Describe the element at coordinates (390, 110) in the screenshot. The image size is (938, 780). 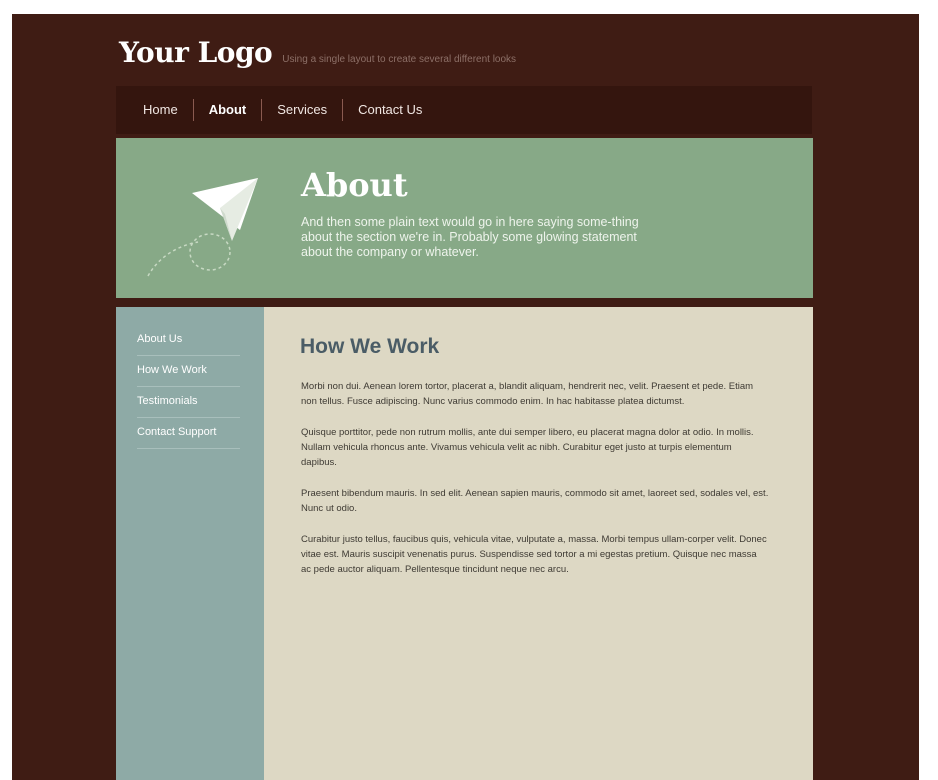
I see `nav-item-contact-us: Contact Us` at that location.